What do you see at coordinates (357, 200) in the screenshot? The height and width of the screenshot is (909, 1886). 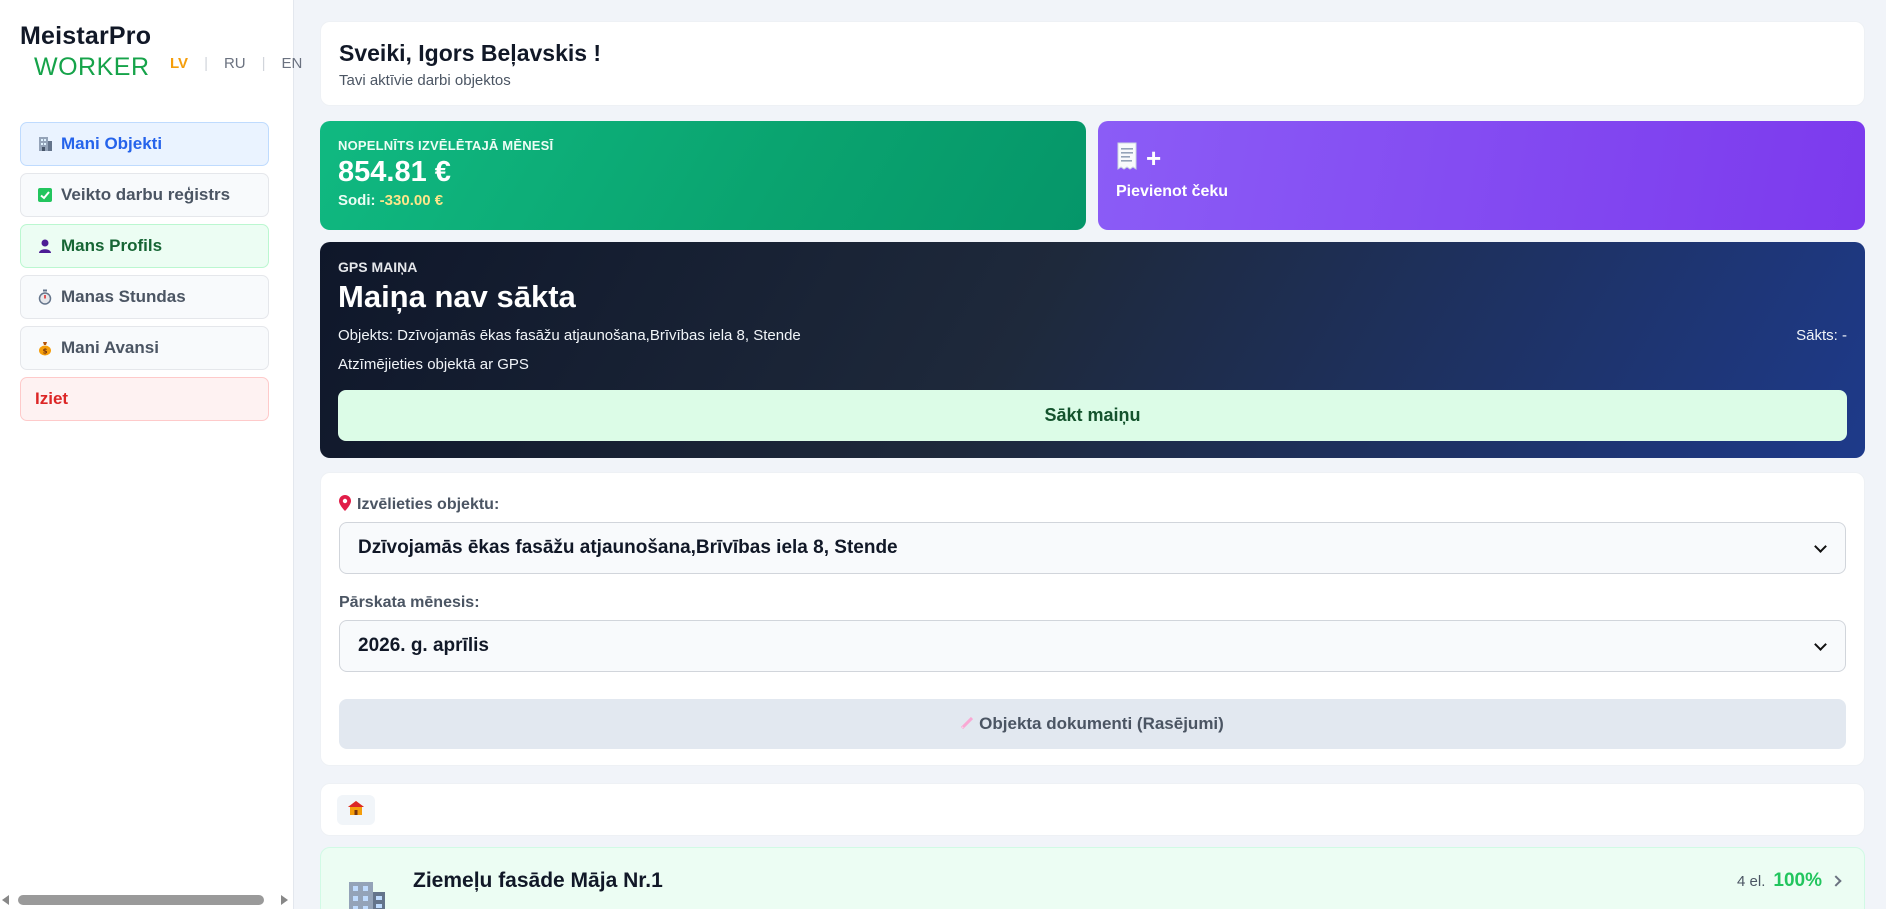 I see `fines-label: Sodi:` at bounding box center [357, 200].